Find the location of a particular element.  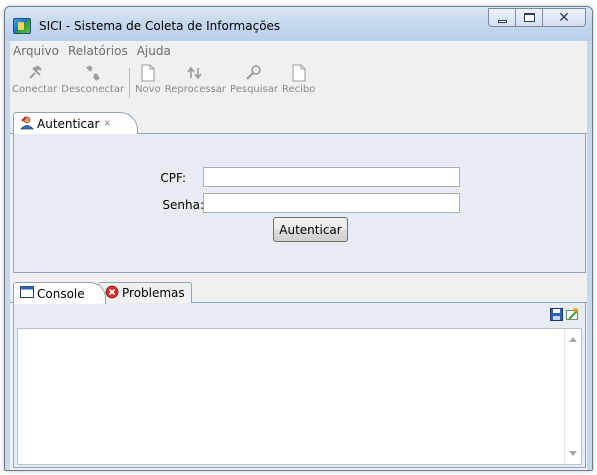

pesquisar-button: Pesquisar is located at coordinates (254, 85).